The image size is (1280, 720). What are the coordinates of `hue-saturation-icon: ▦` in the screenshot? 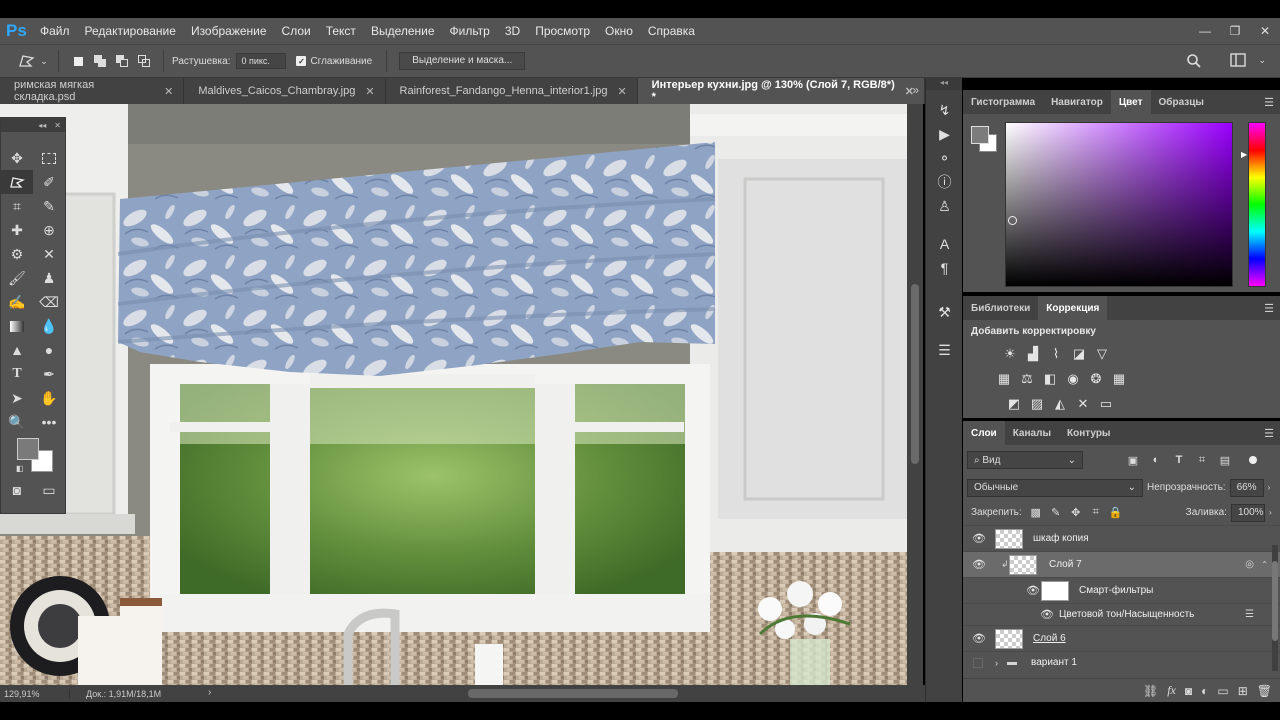 It's located at (1004, 379).